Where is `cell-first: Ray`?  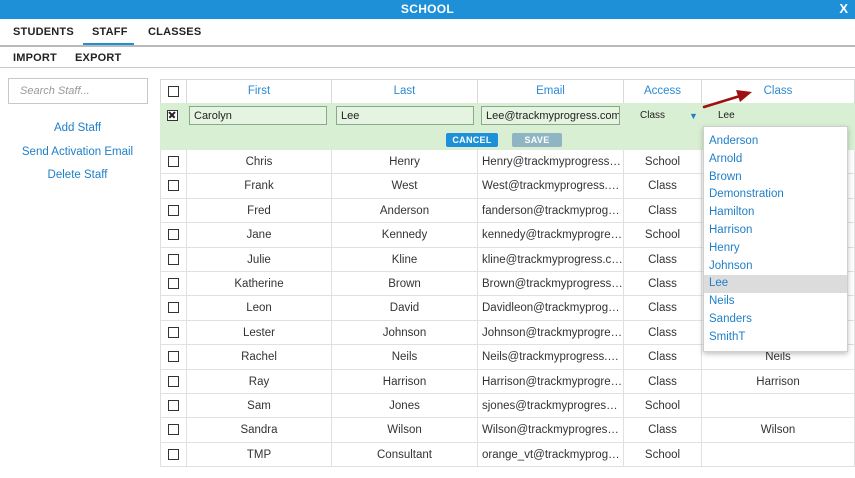 cell-first: Ray is located at coordinates (259, 381).